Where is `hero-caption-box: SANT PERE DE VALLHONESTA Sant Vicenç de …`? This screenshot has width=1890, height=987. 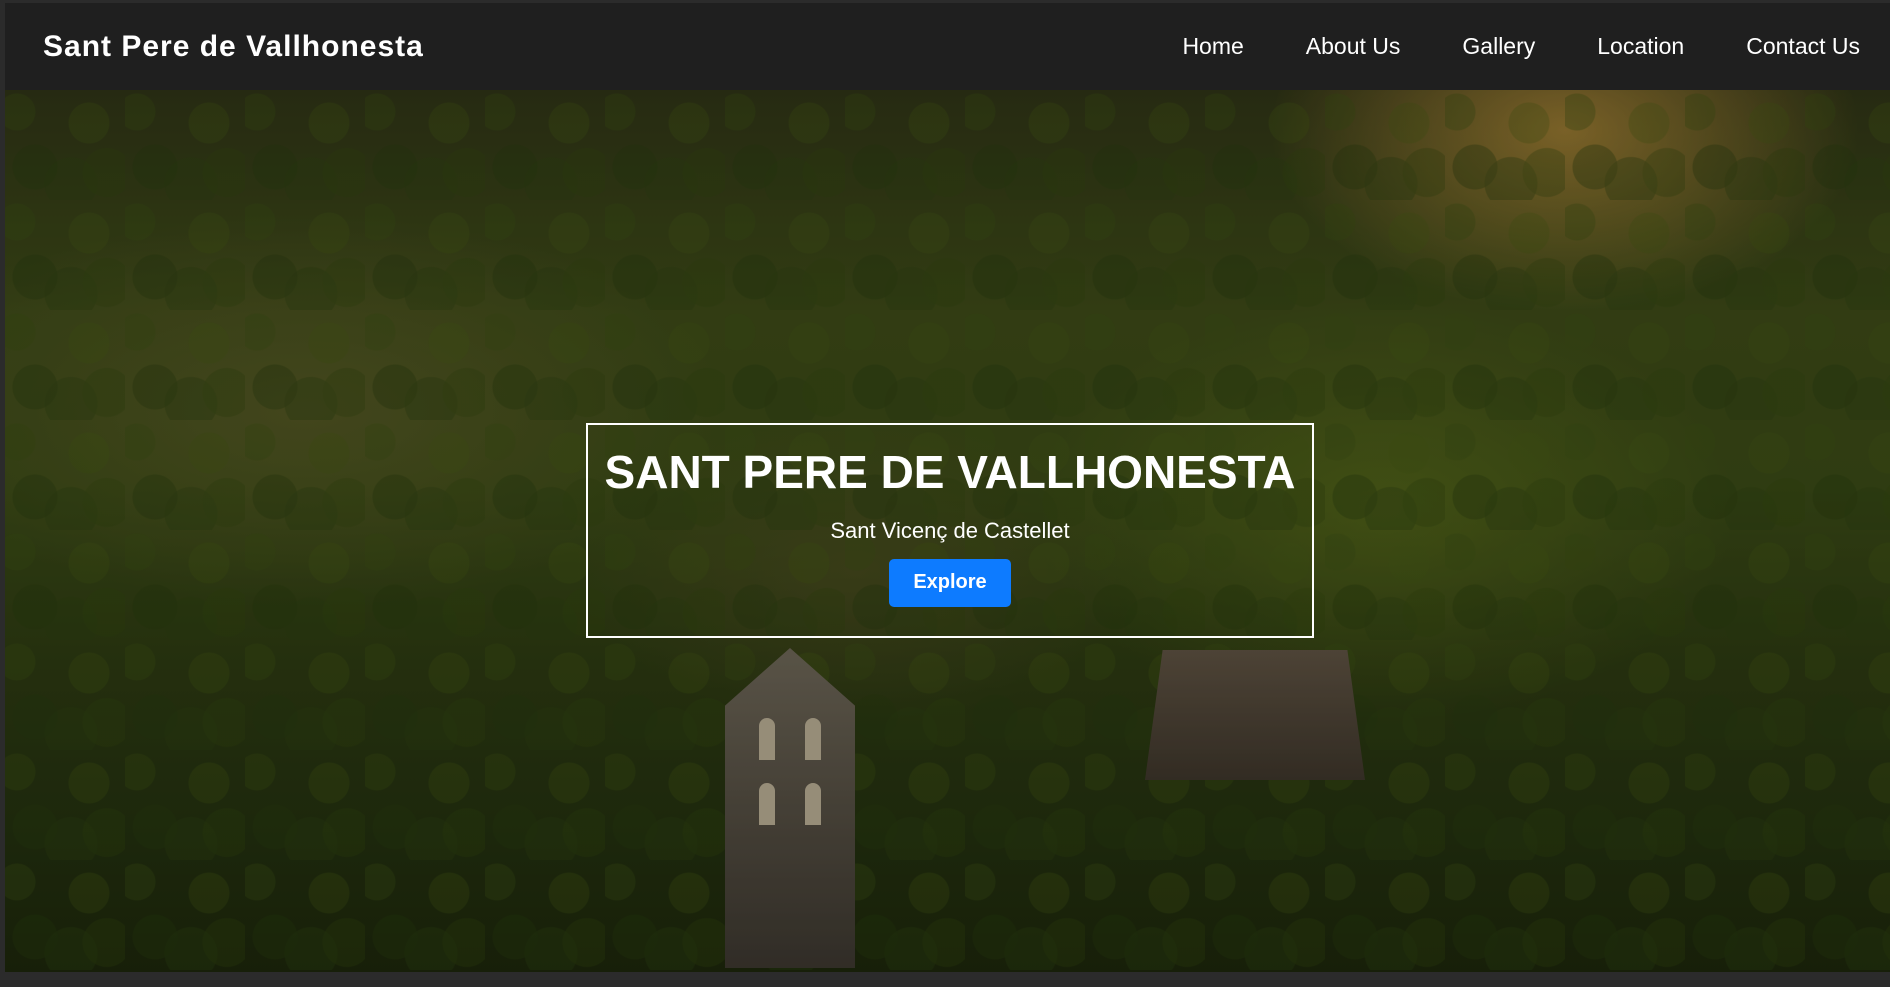 hero-caption-box: SANT PERE DE VALLHONESTA Sant Vicenç de … is located at coordinates (950, 530).